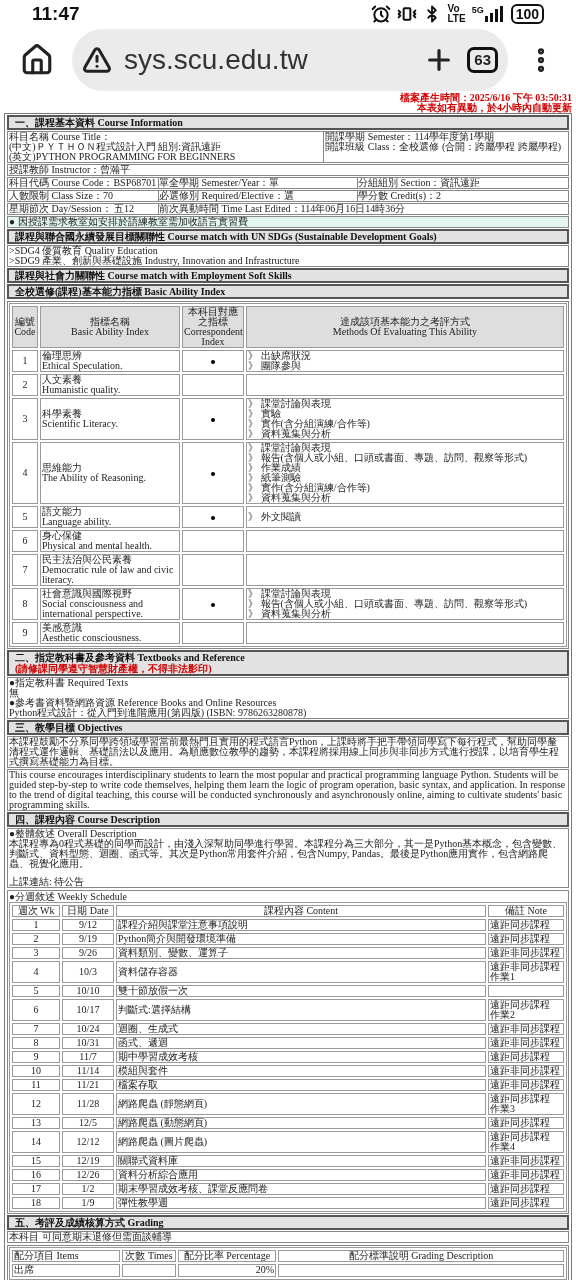 Image resolution: width=576 pixels, height=1280 pixels. I want to click on table-cell: 關聯式資料庫, so click(301, 1160).